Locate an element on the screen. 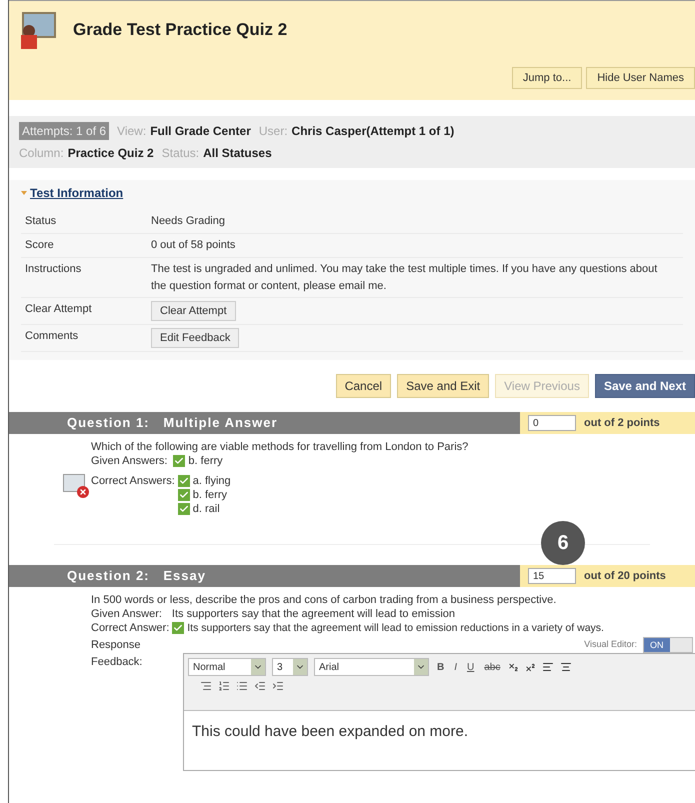  row-label: Clear Attempt is located at coordinates (58, 309).